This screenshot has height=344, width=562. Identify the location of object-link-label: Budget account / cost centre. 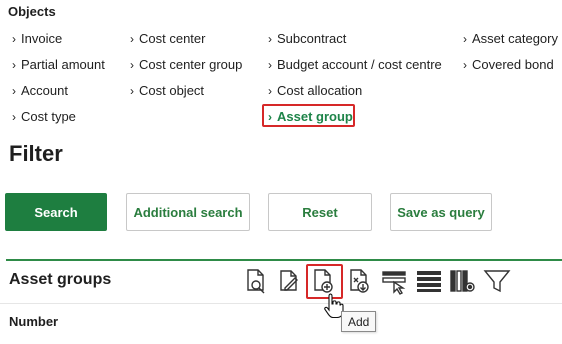
(359, 64).